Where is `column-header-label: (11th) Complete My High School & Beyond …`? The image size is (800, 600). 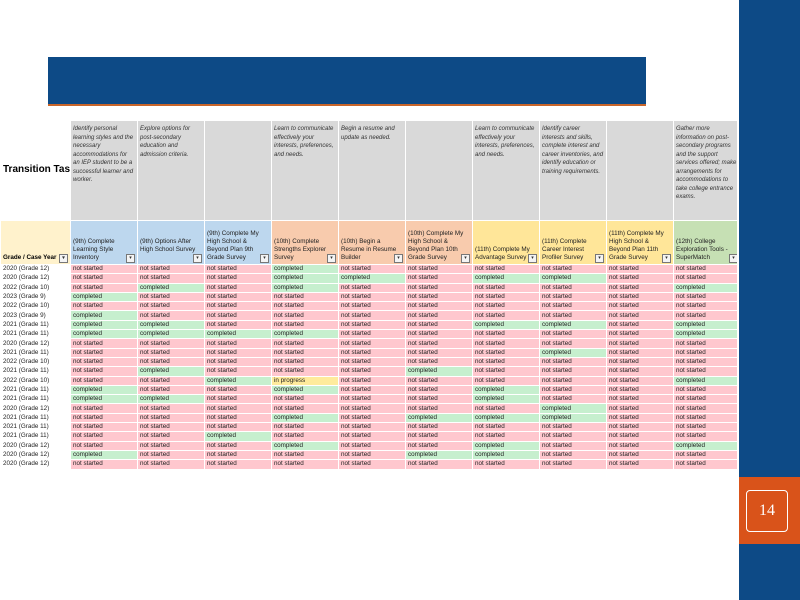
column-header-label: (11th) Complete My High School & Beyond … is located at coordinates (636, 245).